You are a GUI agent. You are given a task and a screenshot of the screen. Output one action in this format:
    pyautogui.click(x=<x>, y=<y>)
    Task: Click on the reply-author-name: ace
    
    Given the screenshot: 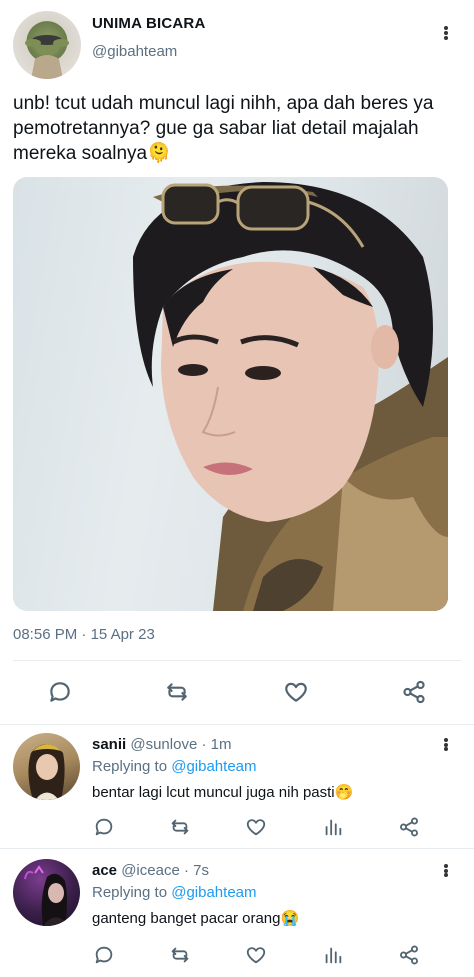 What is the action you would take?
    pyautogui.click(x=104, y=870)
    